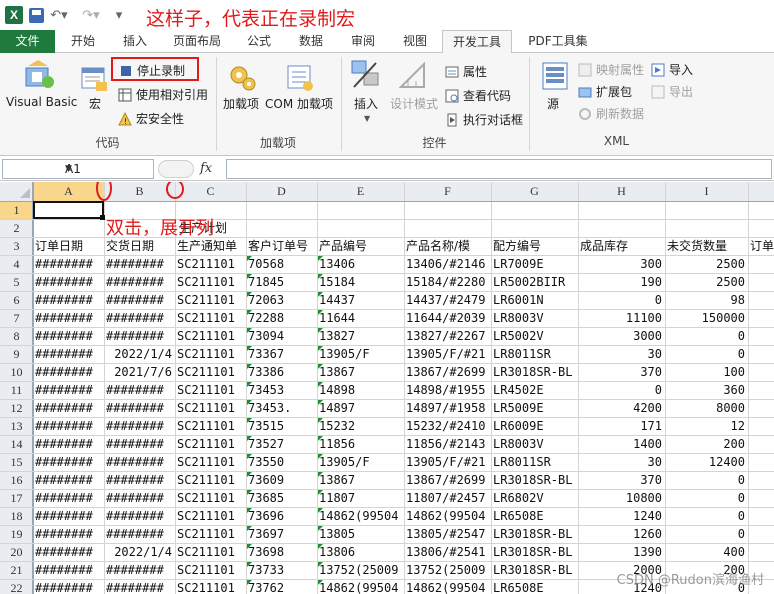 This screenshot has height=594, width=774. Describe the element at coordinates (447, 264) in the screenshot. I see `table-cell: 13406/#2146` at that location.